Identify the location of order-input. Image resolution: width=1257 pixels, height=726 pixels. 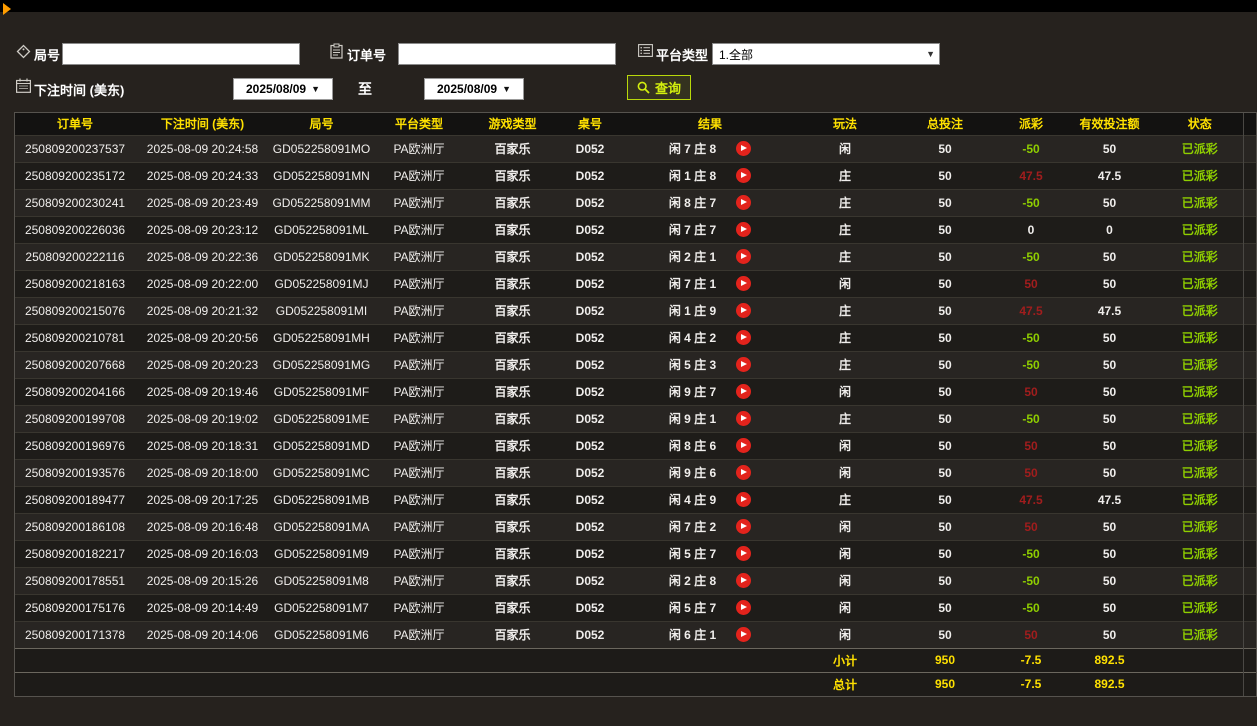
(507, 54).